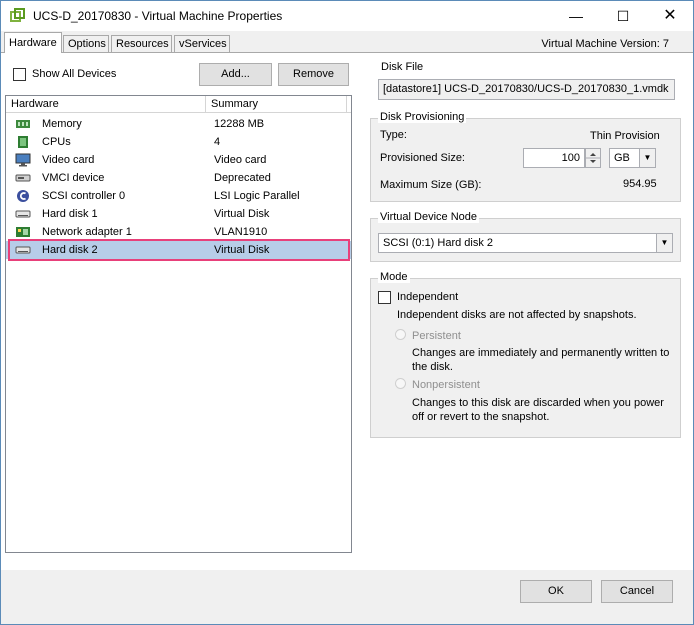 This screenshot has width=694, height=625. What do you see at coordinates (400, 383) in the screenshot?
I see `nonpersistent-radio` at bounding box center [400, 383].